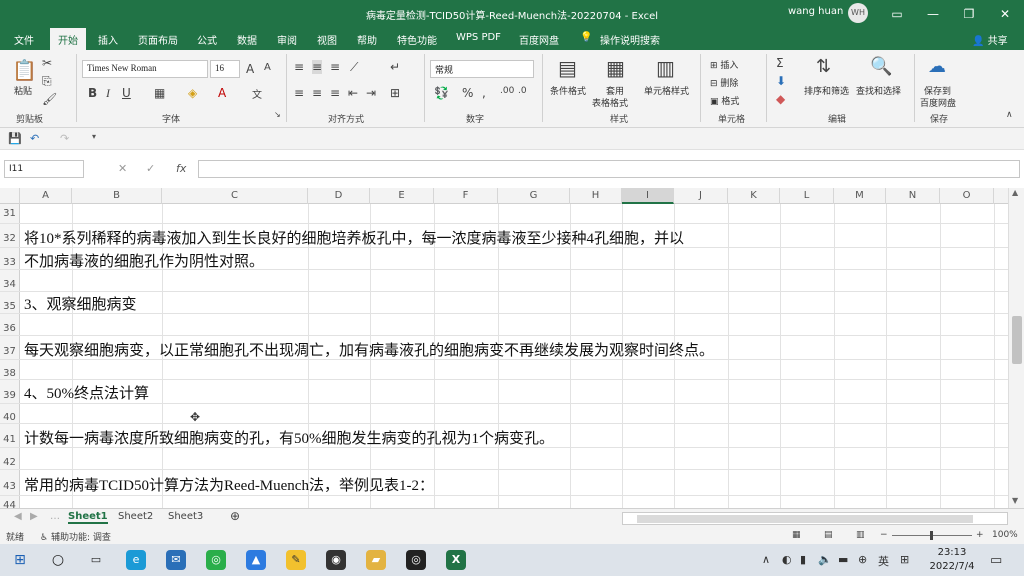 This screenshot has height=576, width=1024. I want to click on decrease-font-icon: A, so click(267, 67).